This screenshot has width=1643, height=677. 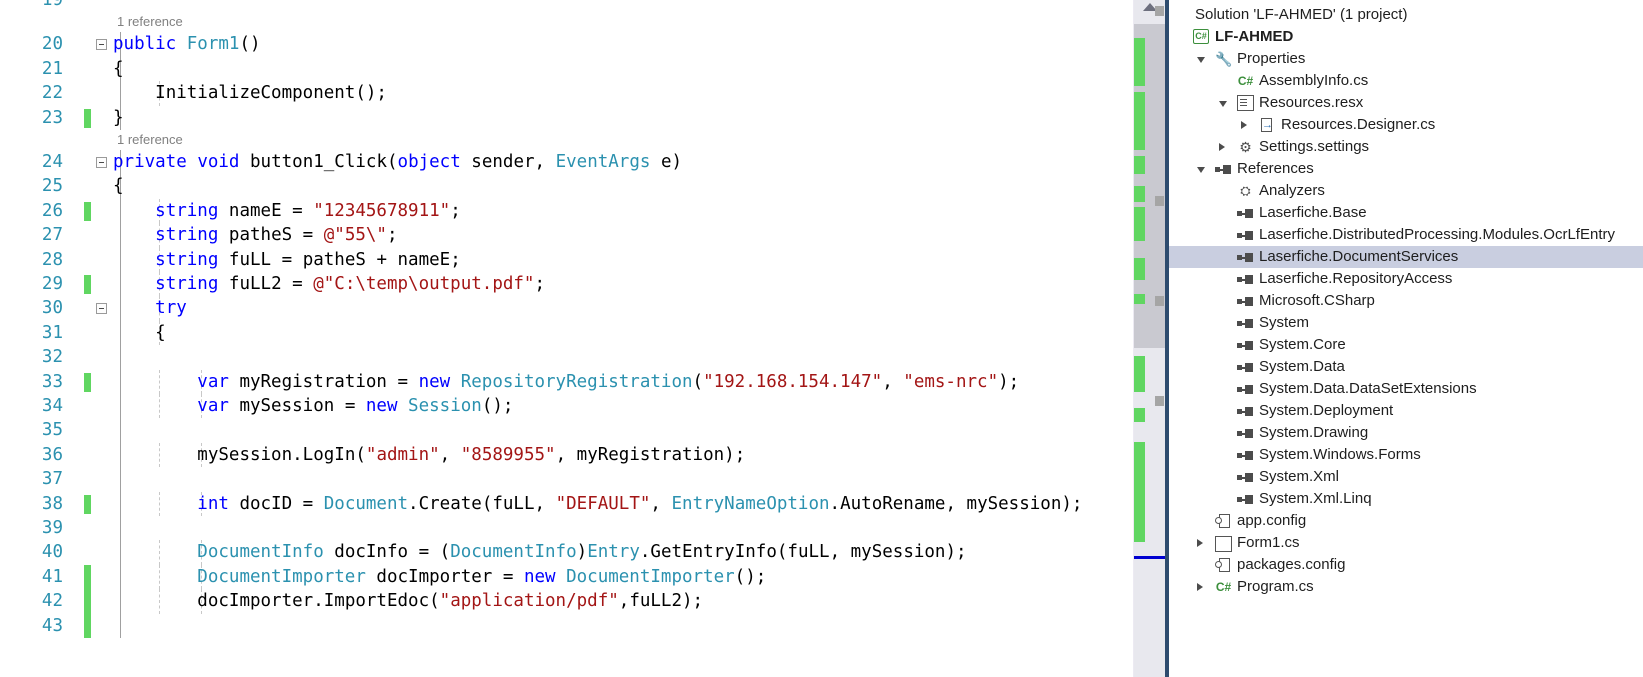 What do you see at coordinates (566, 259) in the screenshot?
I see `code-line: 28 string fuLL = patheS + nameE;` at bounding box center [566, 259].